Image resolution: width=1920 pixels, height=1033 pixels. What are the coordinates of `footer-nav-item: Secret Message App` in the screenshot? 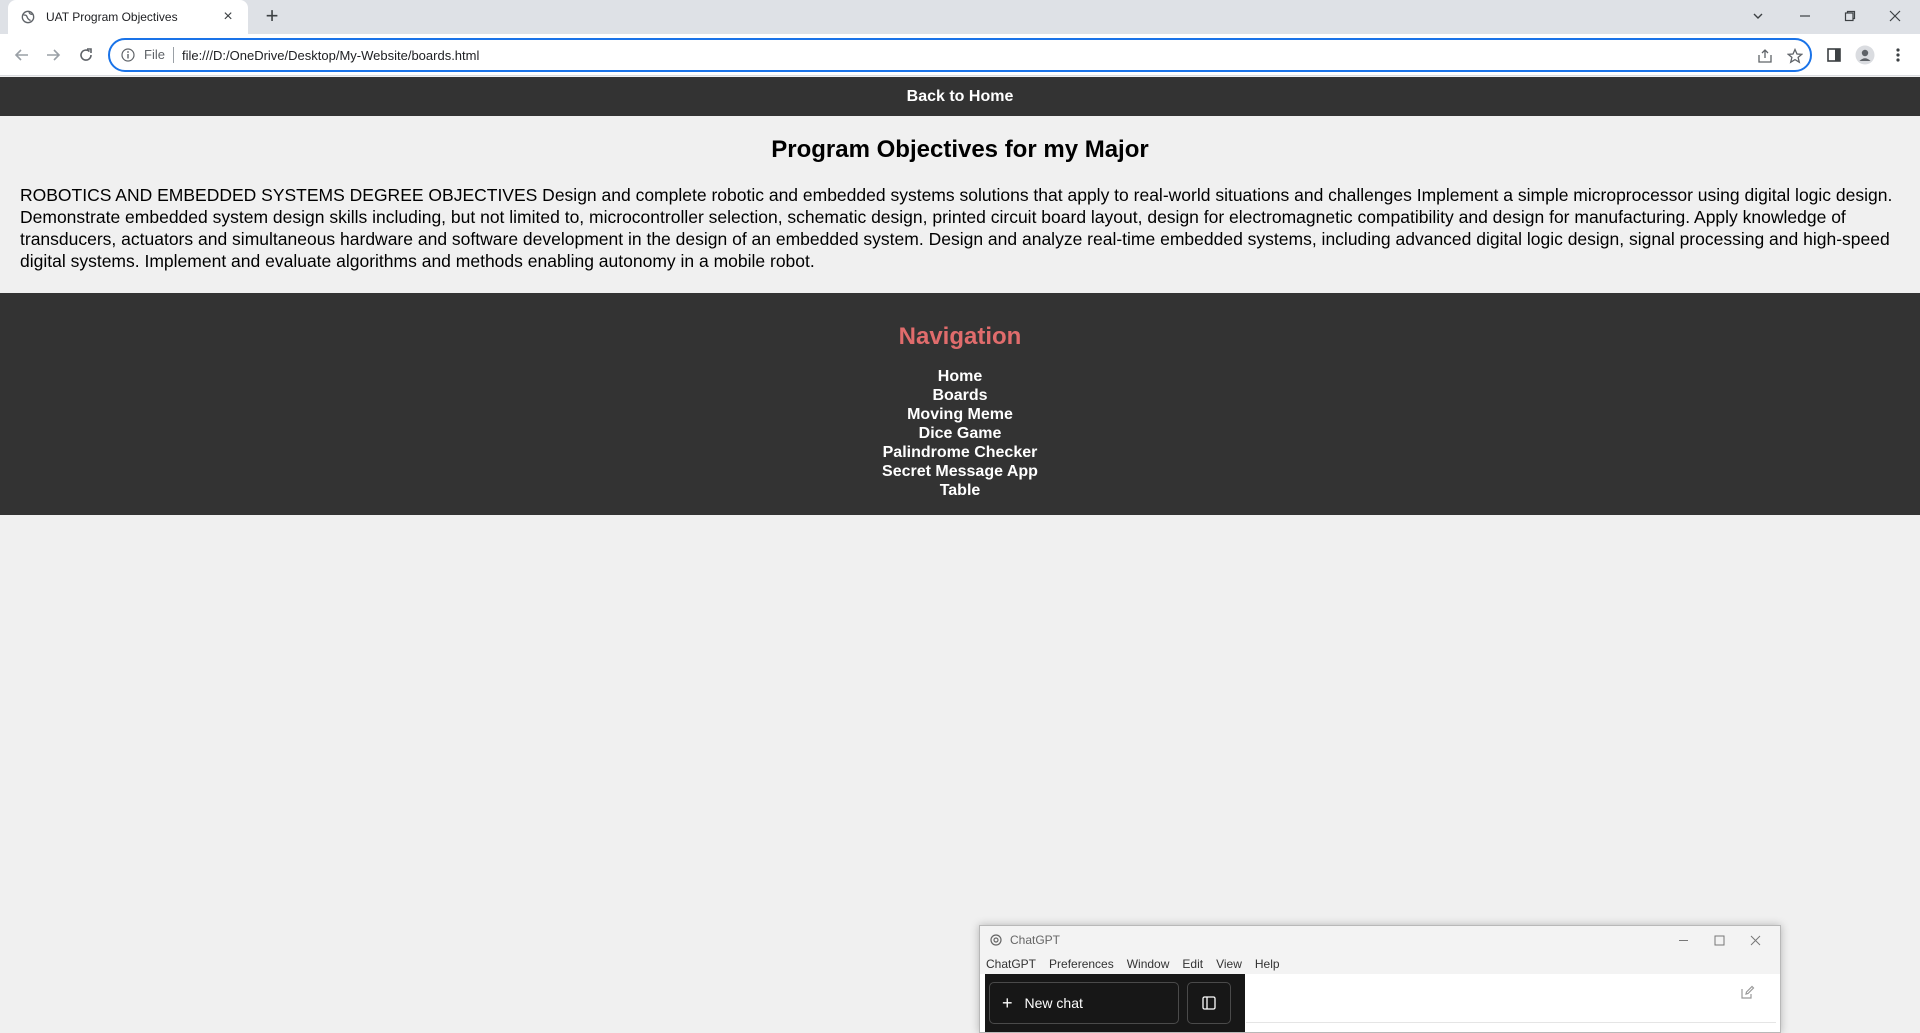 It's located at (960, 471).